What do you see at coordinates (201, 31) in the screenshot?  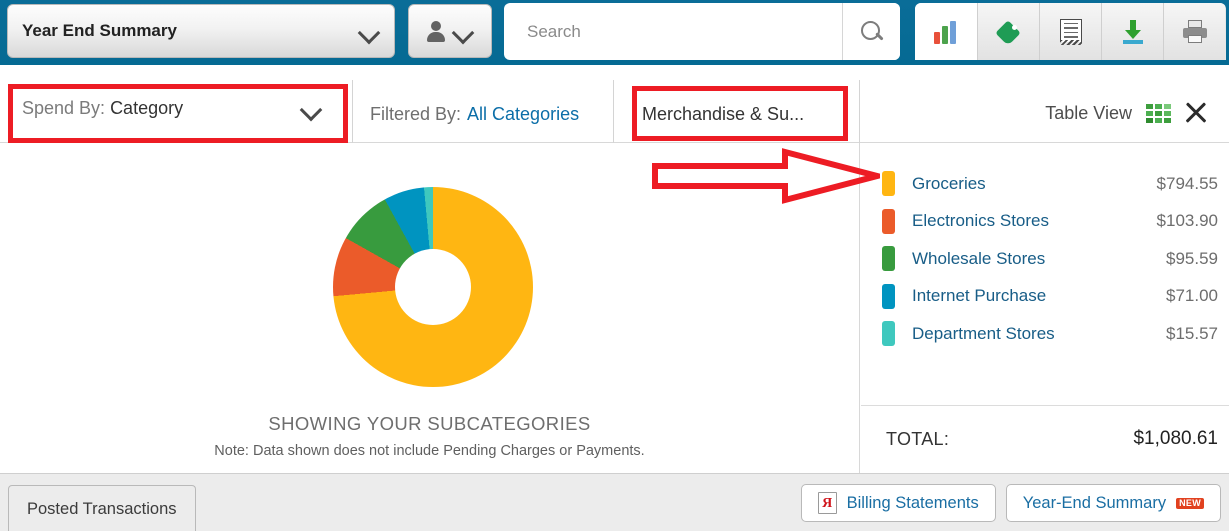 I see `account-selector: Year End Summary` at bounding box center [201, 31].